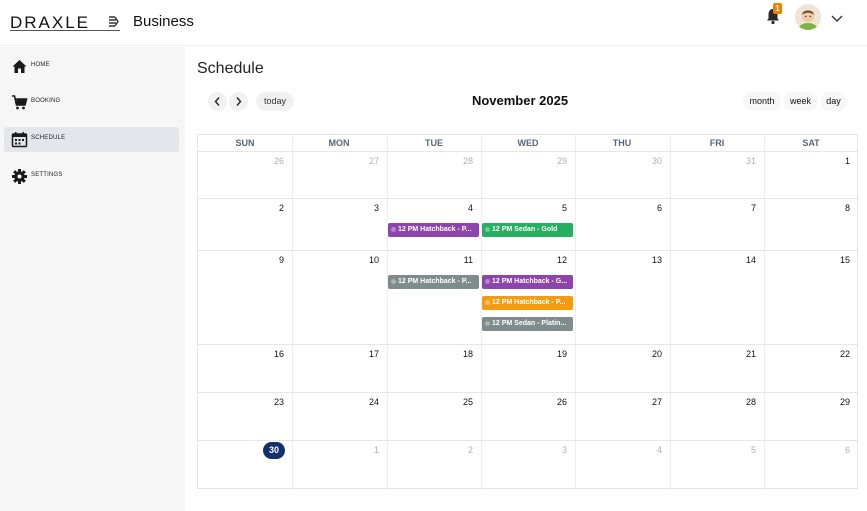 Image resolution: width=867 pixels, height=511 pixels. I want to click on sidebar-item-label: HOME, so click(40, 65).